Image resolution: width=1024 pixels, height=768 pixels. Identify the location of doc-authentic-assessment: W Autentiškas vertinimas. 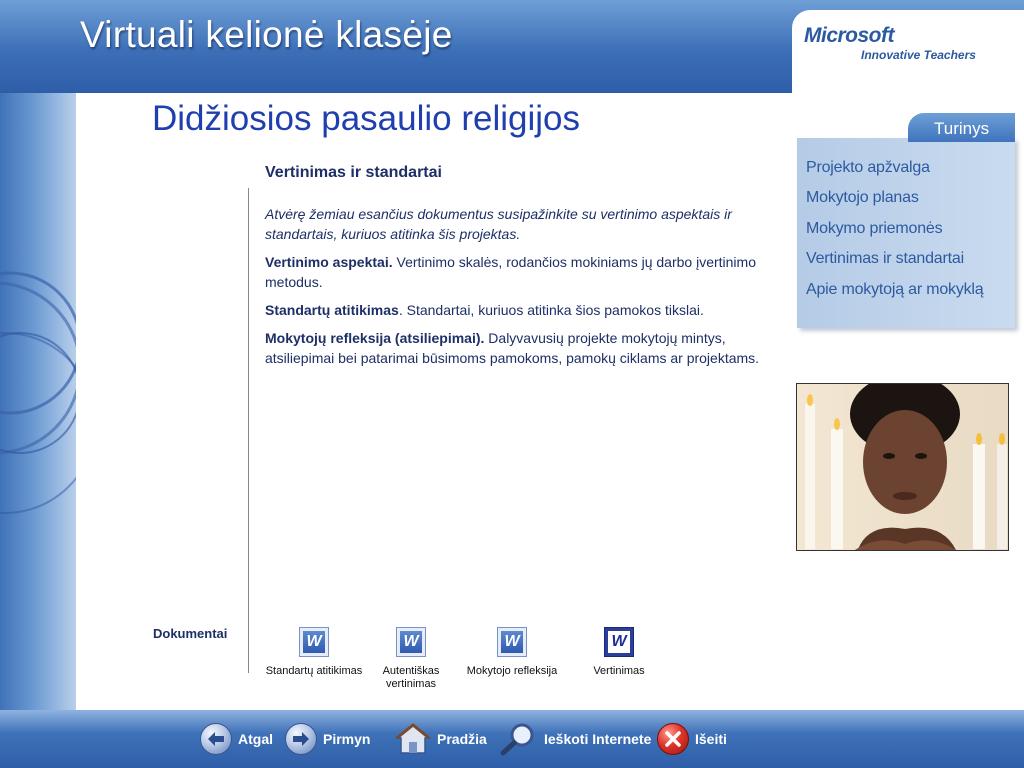
(411, 659).